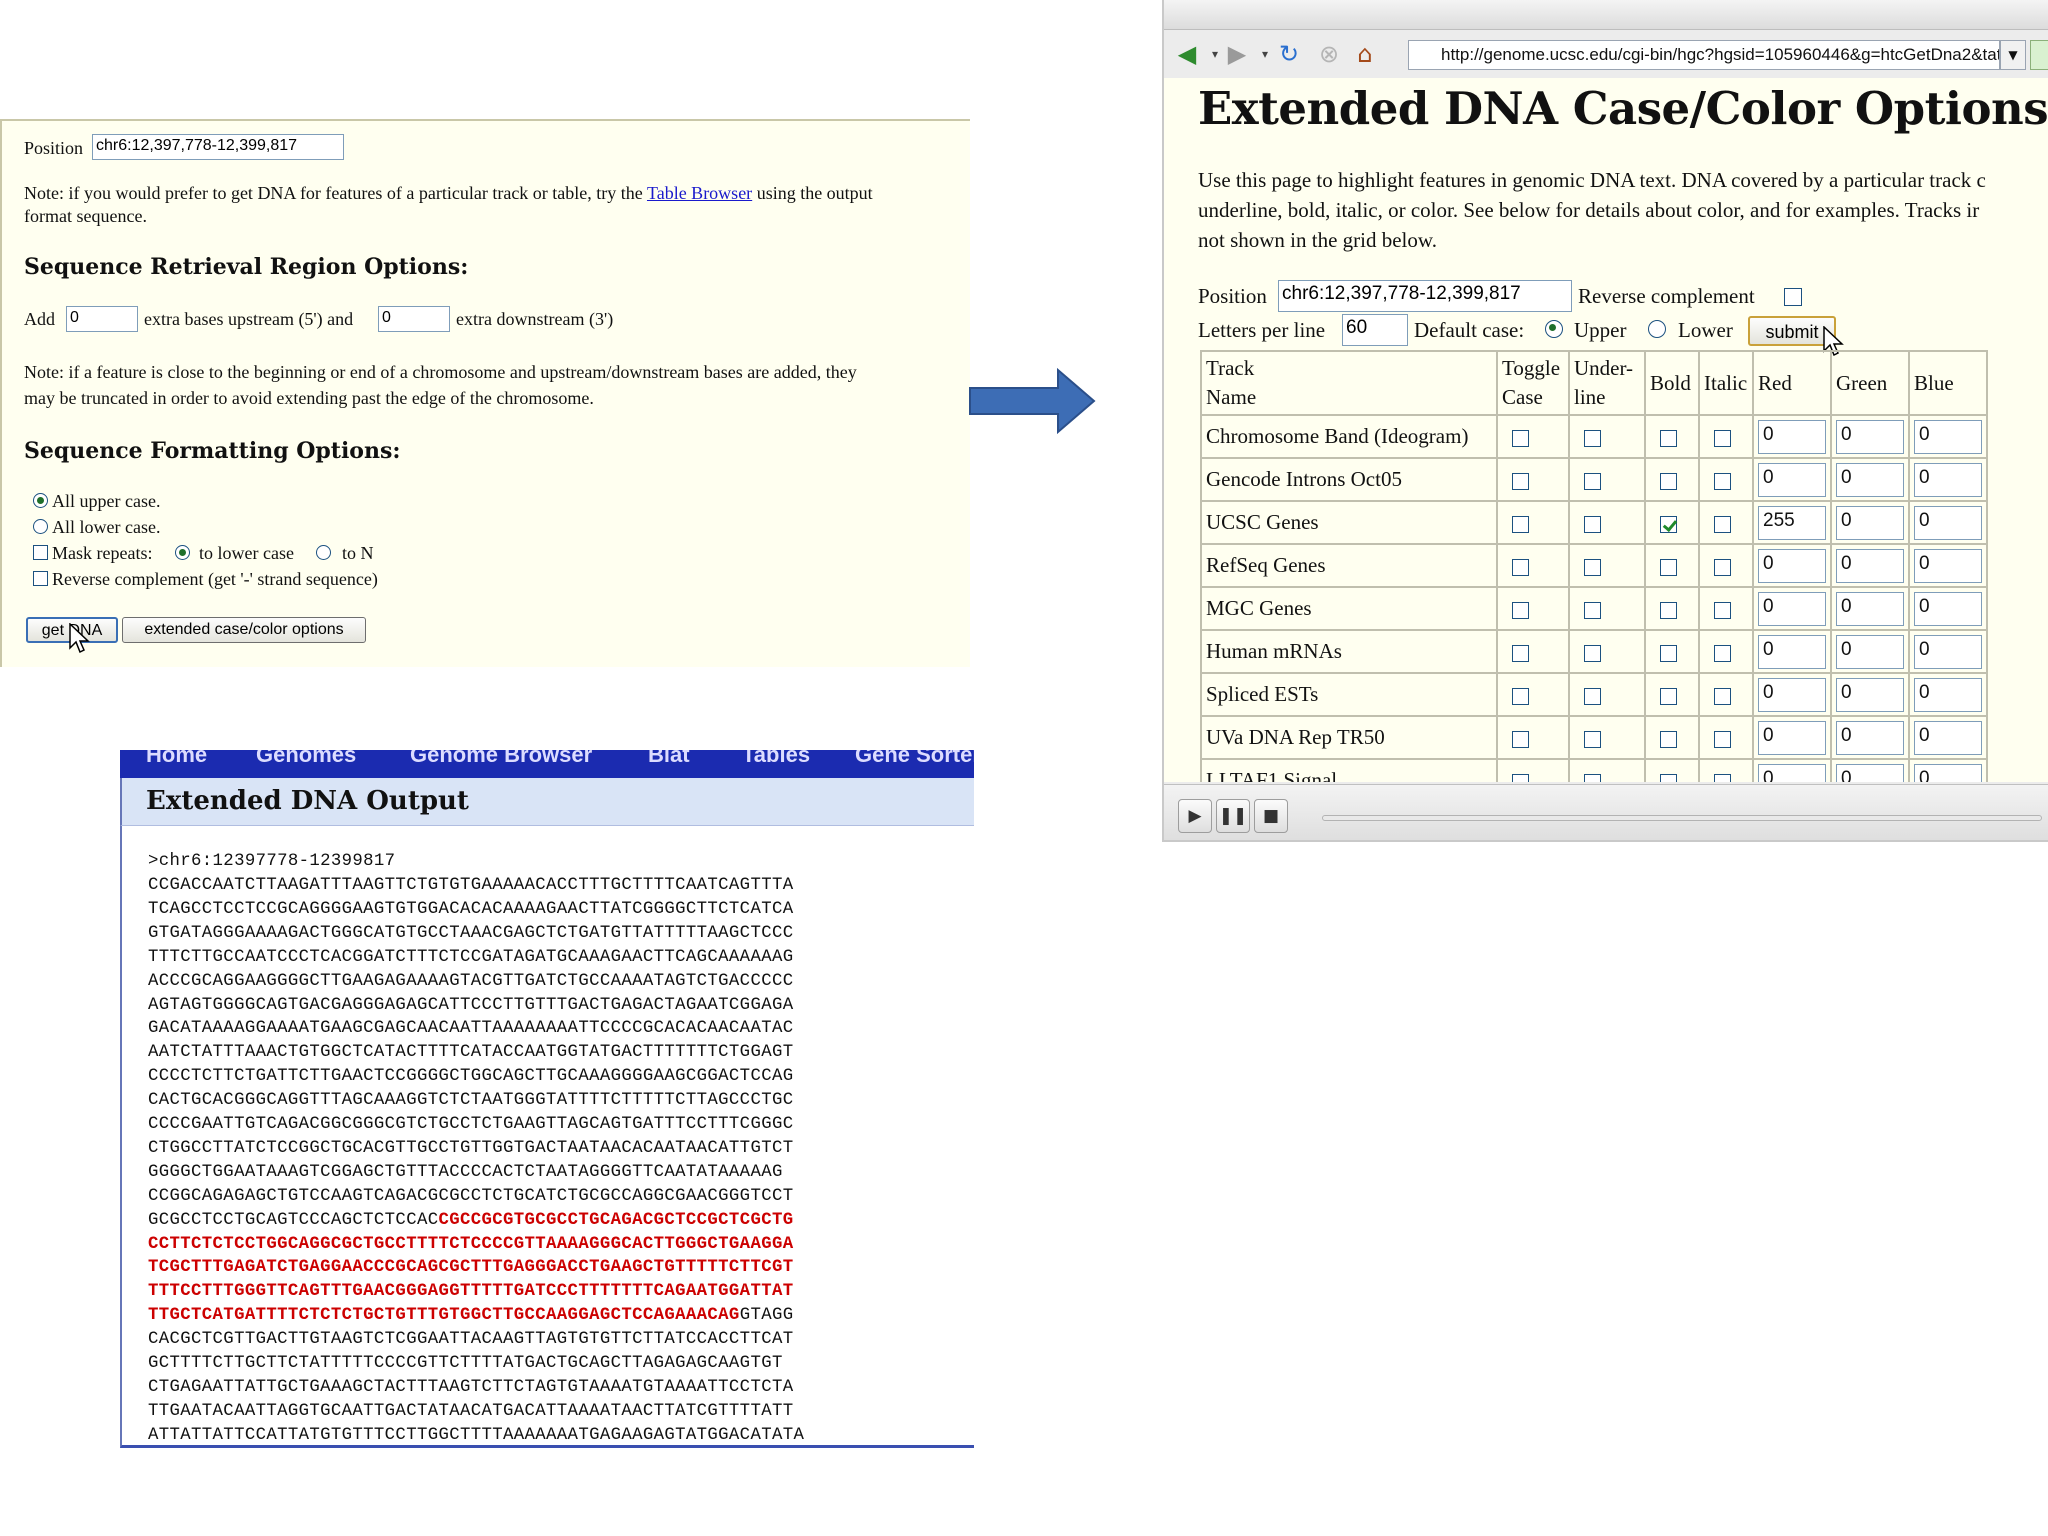  What do you see at coordinates (669, 759) in the screenshot?
I see `nav-link: Blat` at bounding box center [669, 759].